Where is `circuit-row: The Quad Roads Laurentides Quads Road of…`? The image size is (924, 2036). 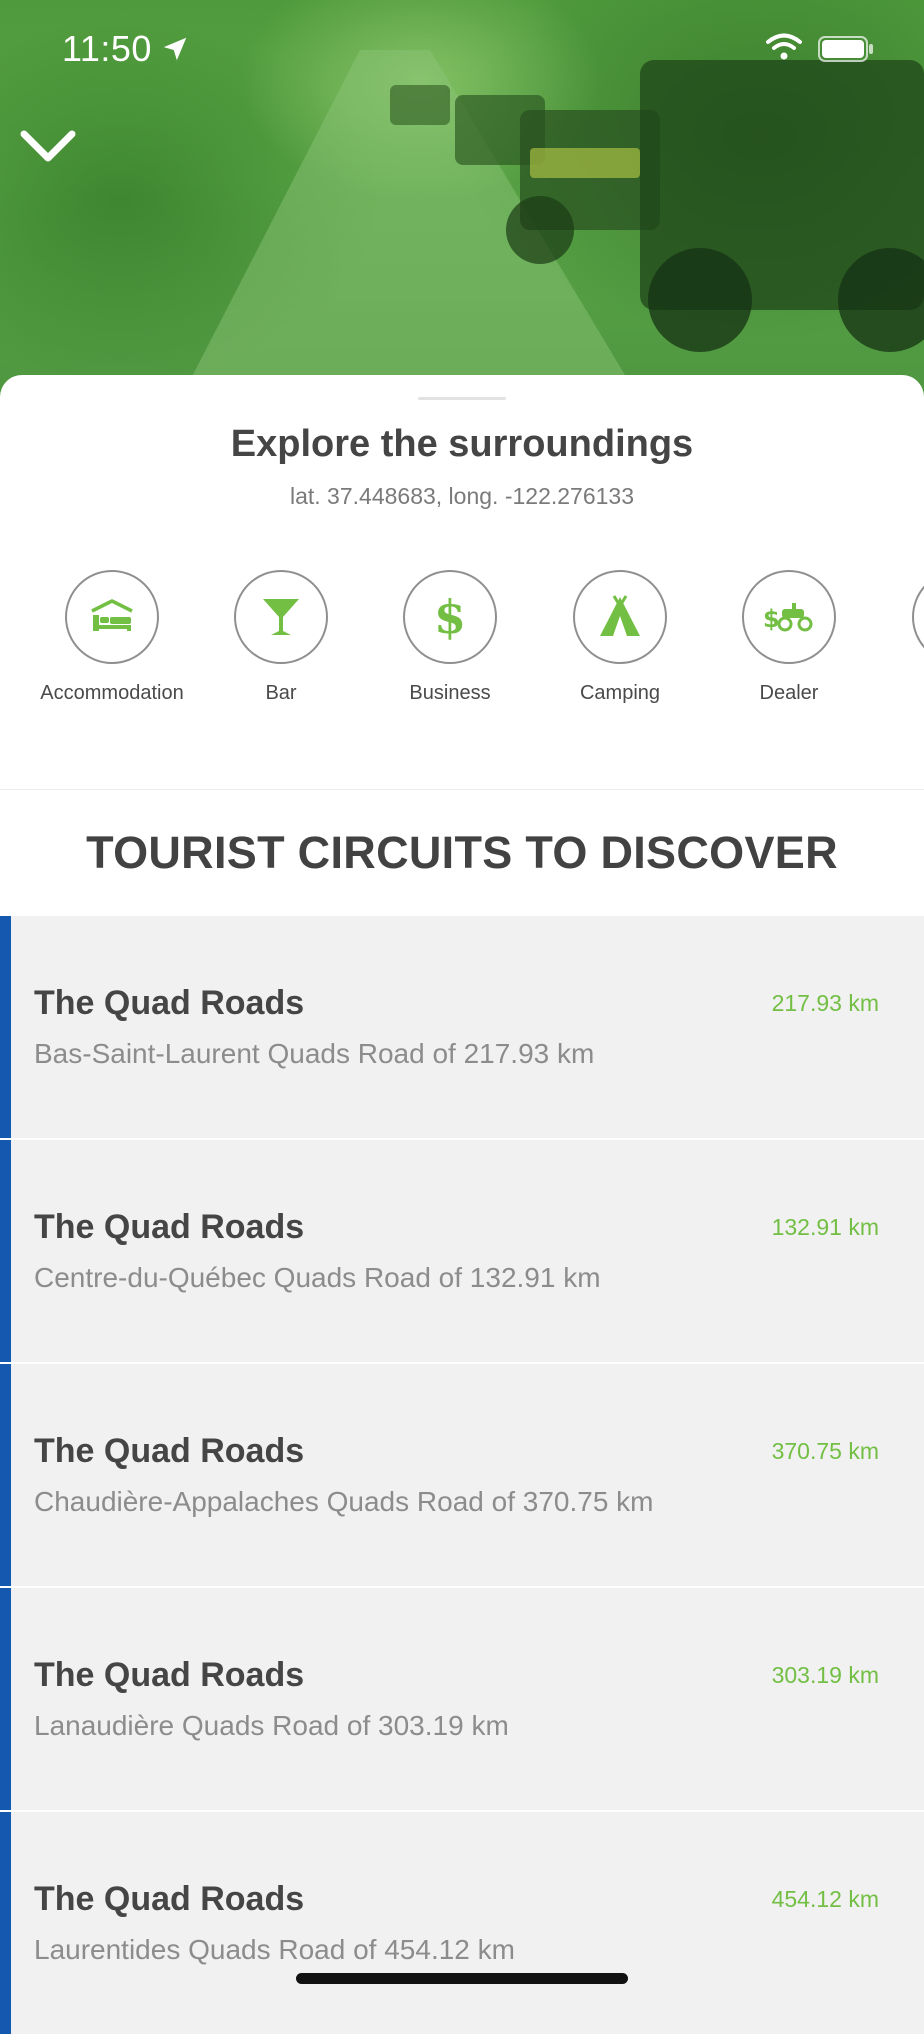 circuit-row: The Quad Roads Laurentides Quads Road of… is located at coordinates (462, 1924).